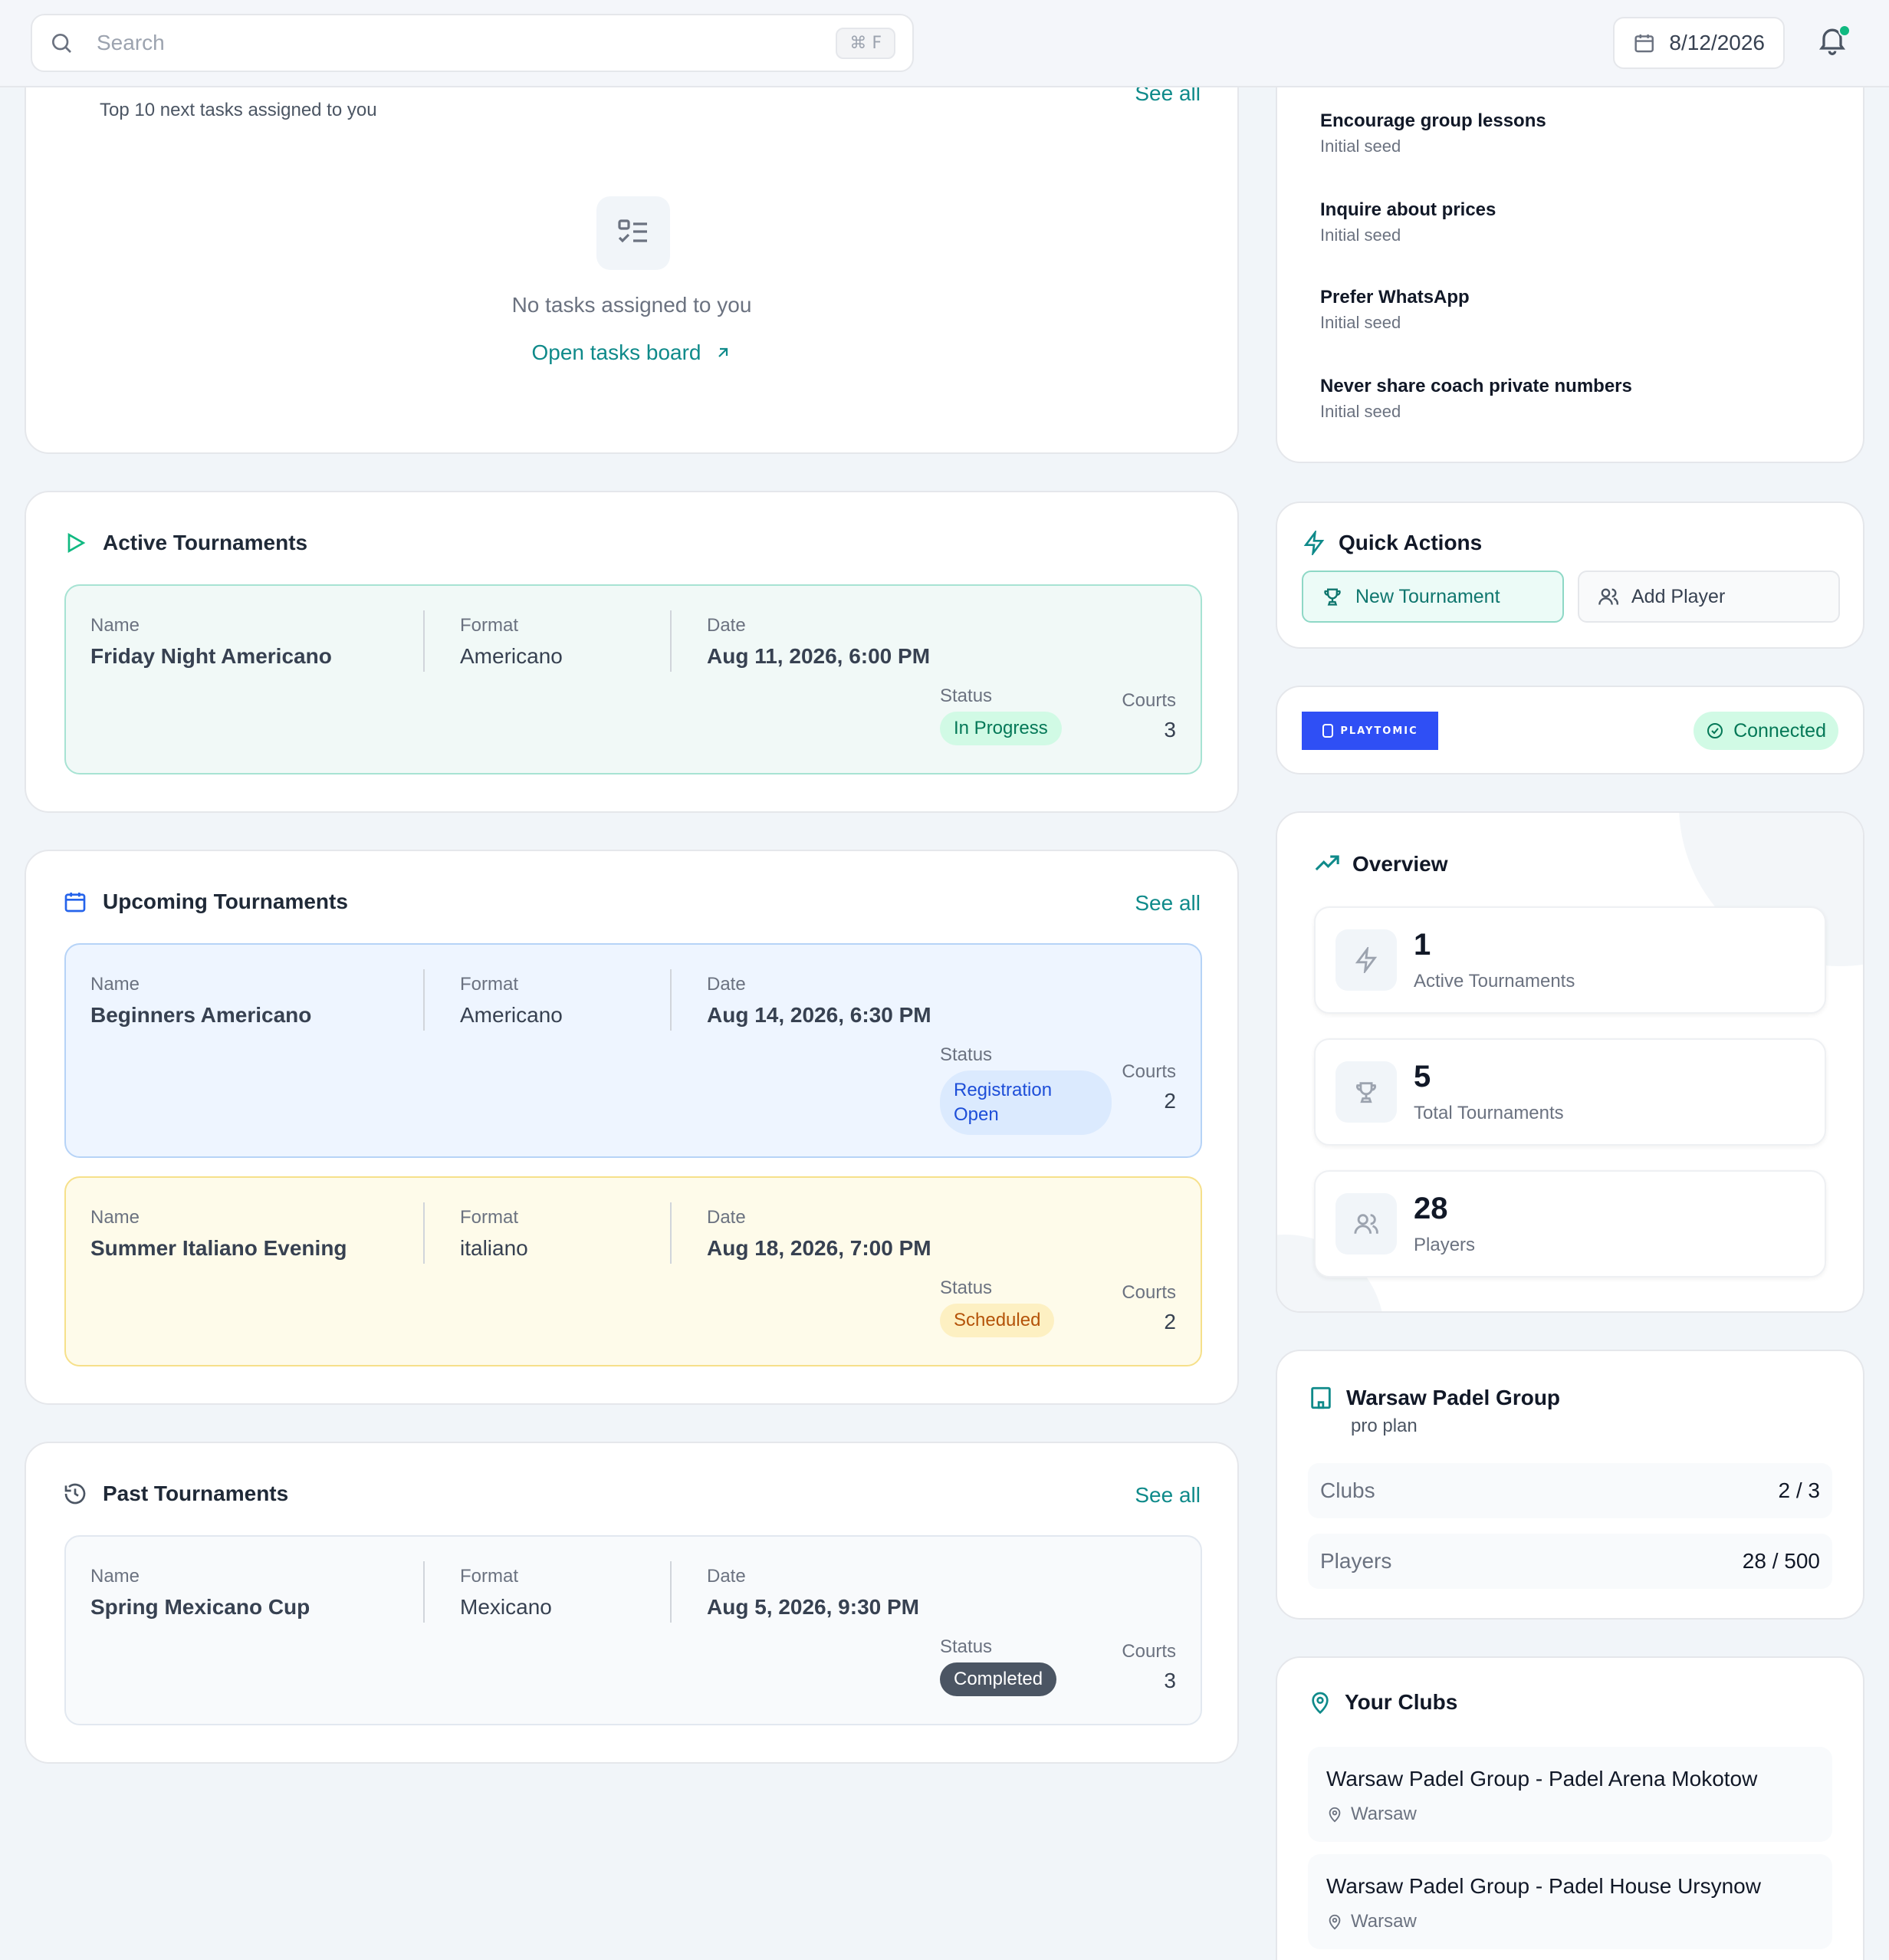 This screenshot has width=1889, height=1960. What do you see at coordinates (1570, 1092) in the screenshot?
I see `stat-card: 5 Total Tournaments` at bounding box center [1570, 1092].